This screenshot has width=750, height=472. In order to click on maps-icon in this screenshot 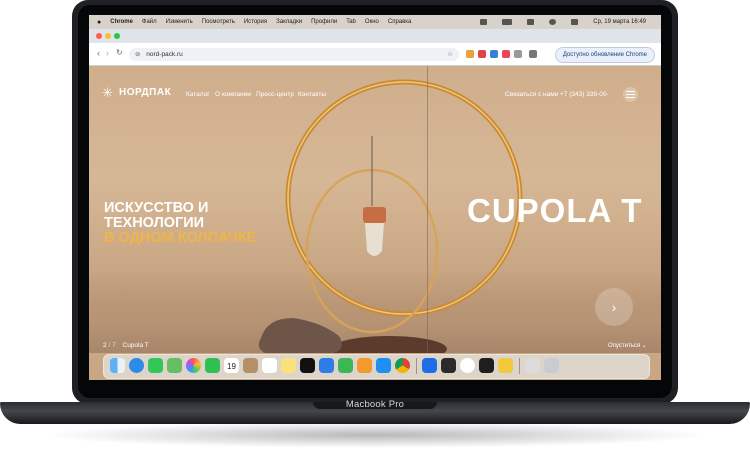, I will do `click(174, 365)`.